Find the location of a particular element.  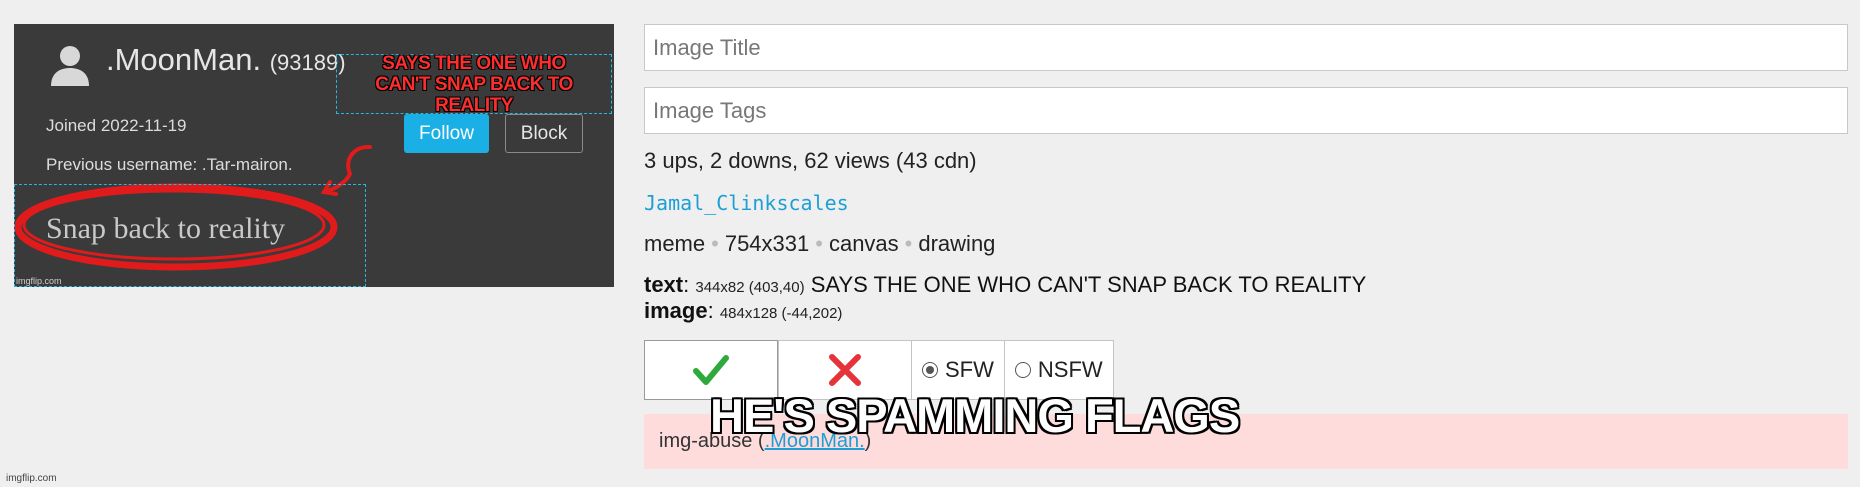

checkmark-icon is located at coordinates (711, 370).